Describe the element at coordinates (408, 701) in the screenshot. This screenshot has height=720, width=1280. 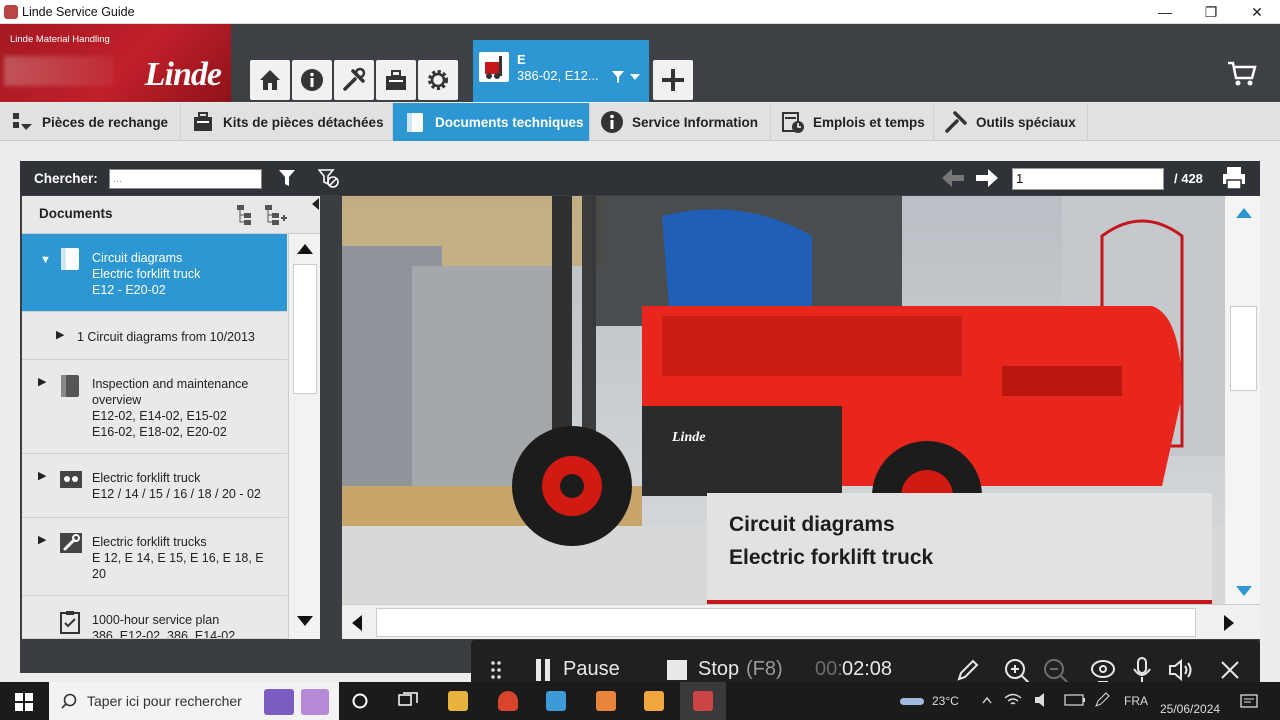
I see `task-view-icon` at that location.